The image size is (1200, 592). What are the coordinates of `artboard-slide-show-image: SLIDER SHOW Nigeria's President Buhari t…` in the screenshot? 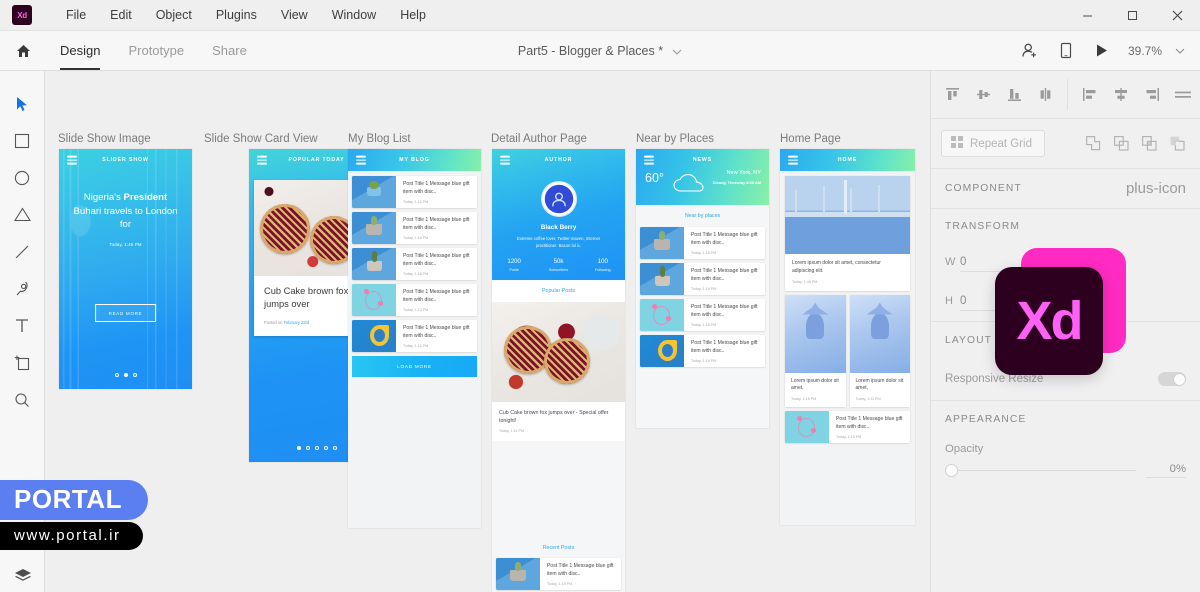 It's located at (125, 269).